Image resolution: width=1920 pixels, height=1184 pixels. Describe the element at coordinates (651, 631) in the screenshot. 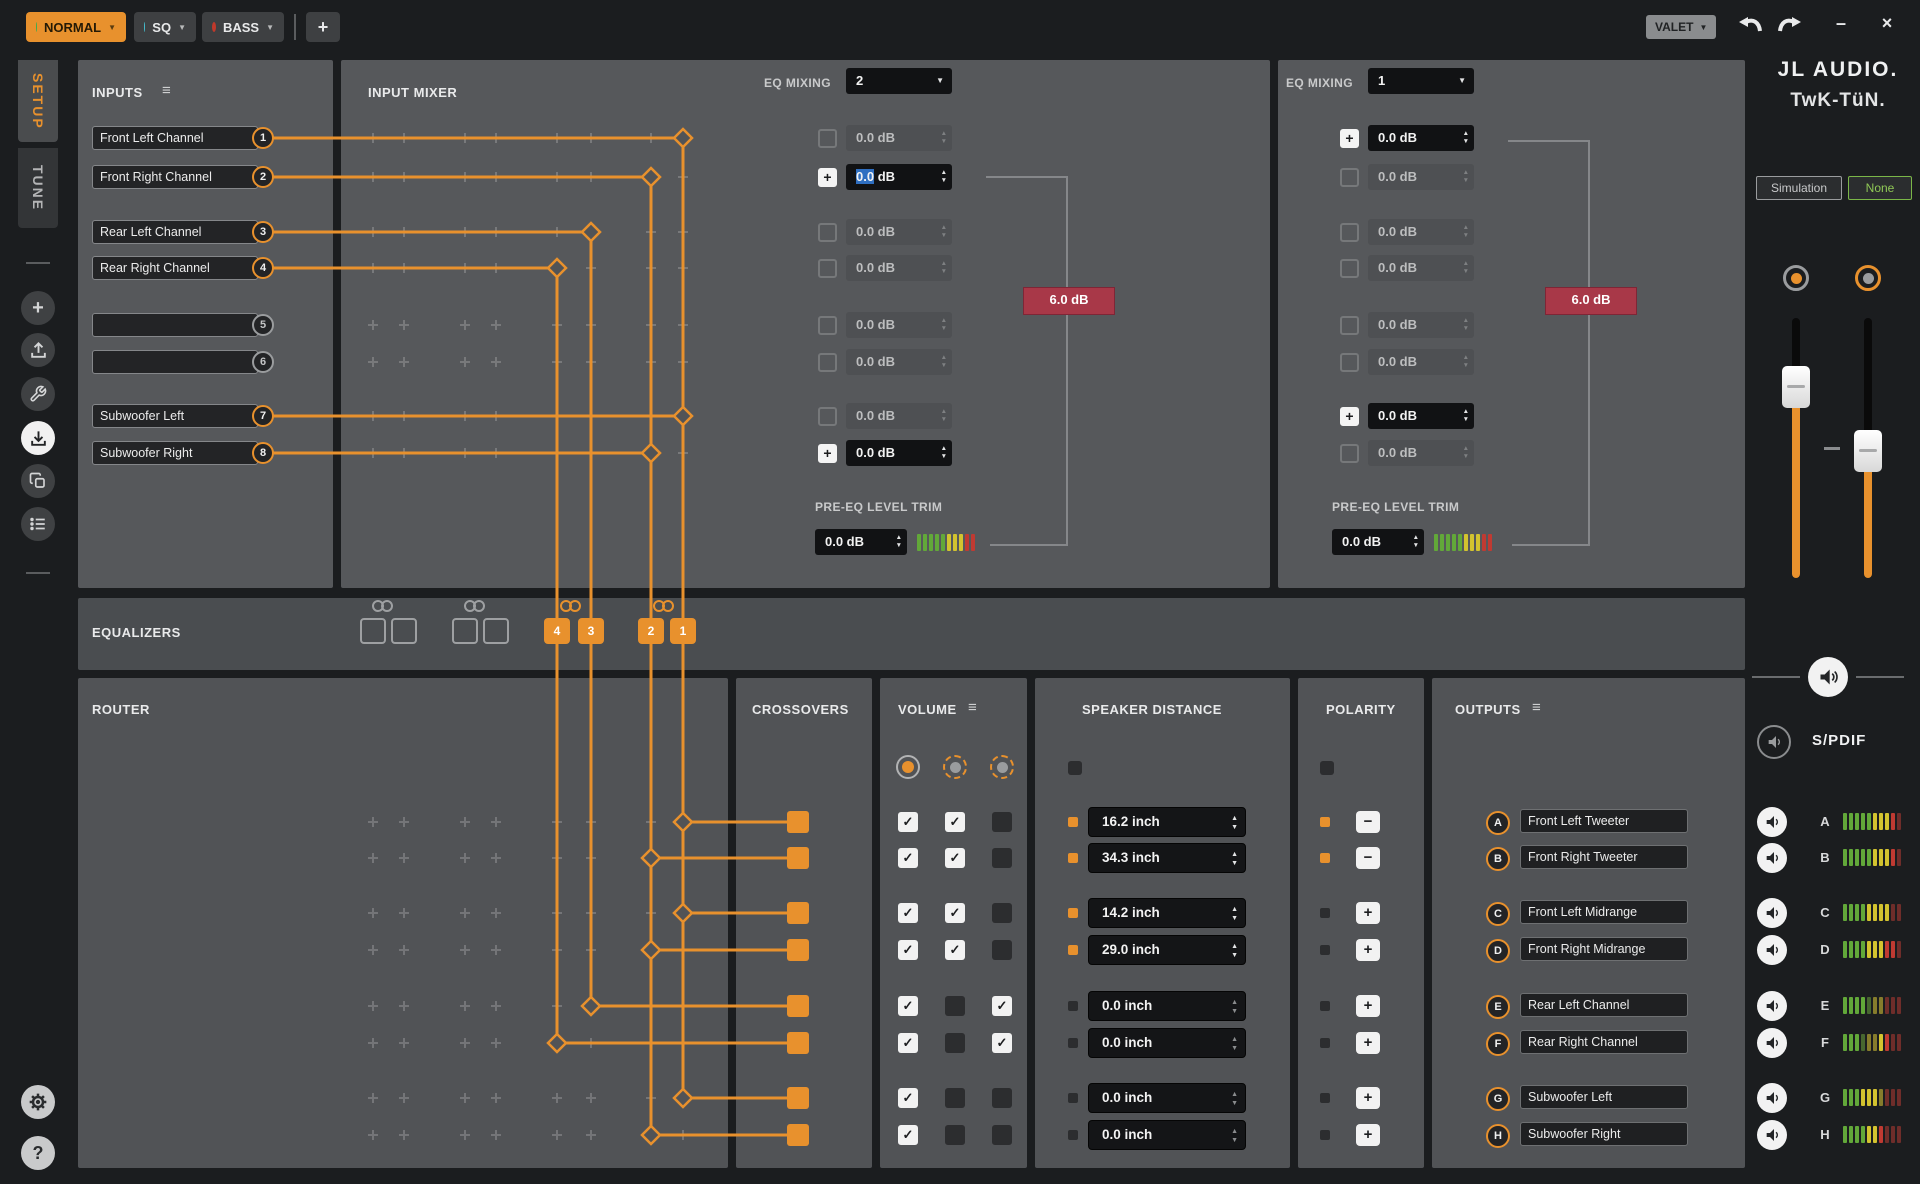

I see `eq-band-2: 2` at that location.